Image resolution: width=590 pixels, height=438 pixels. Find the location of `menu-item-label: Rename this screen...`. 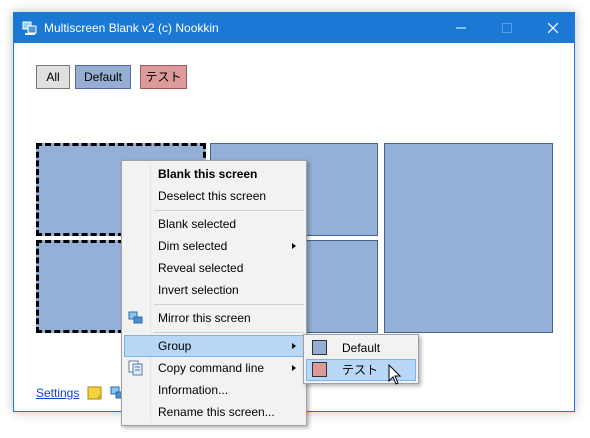

menu-item-label: Rename this screen... is located at coordinates (216, 412).